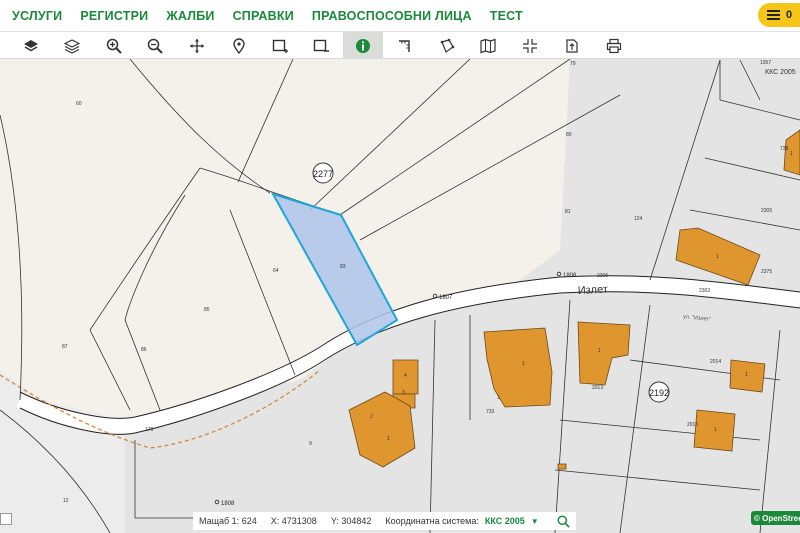 Image resolution: width=800 pixels, height=533 pixels. I want to click on parcel-label: 12, so click(66, 501).